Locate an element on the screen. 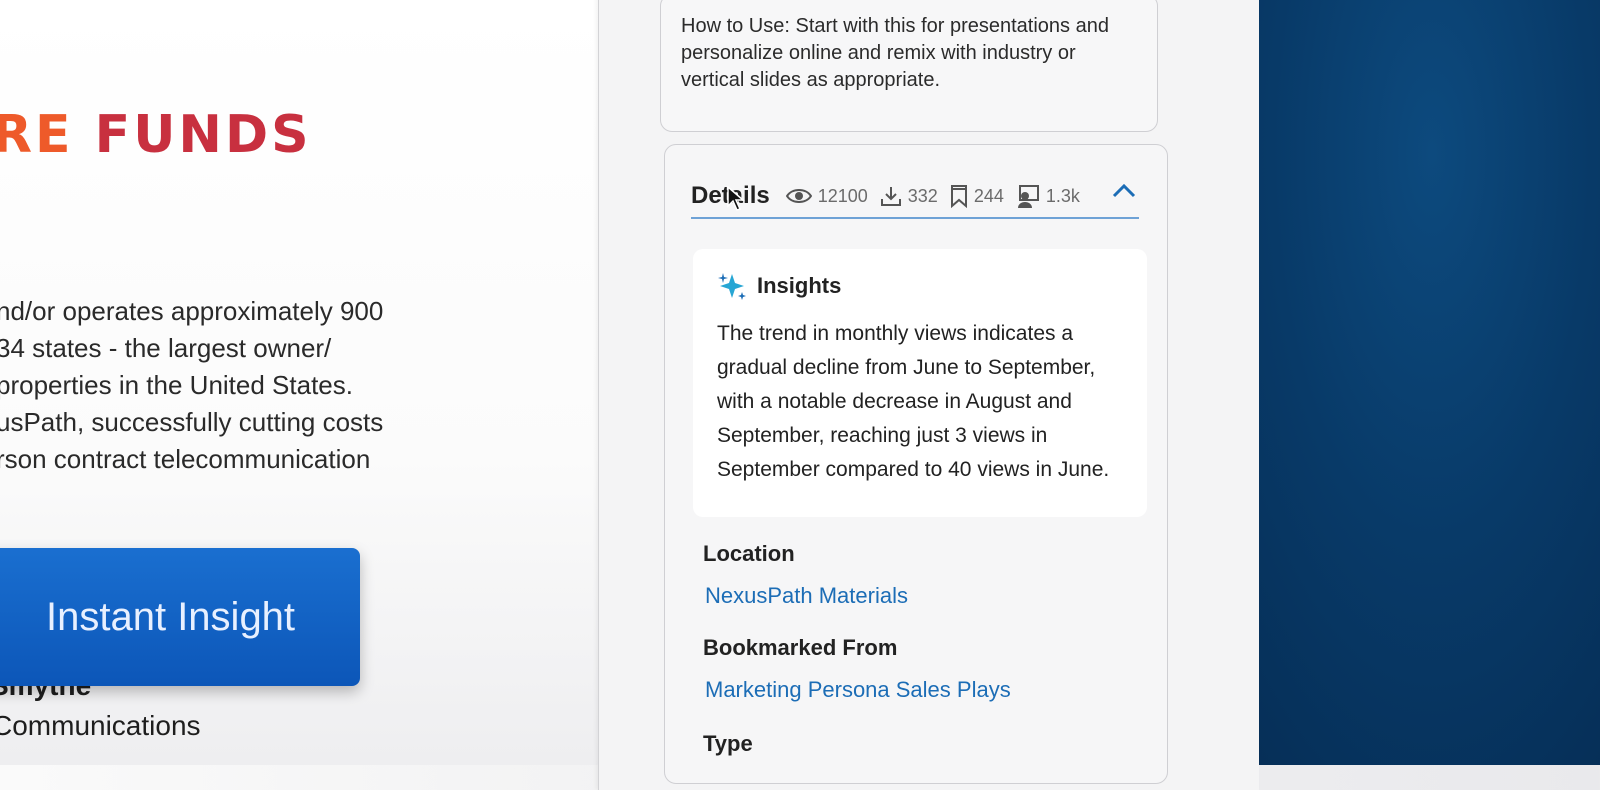  presenter-icon is located at coordinates (1028, 196).